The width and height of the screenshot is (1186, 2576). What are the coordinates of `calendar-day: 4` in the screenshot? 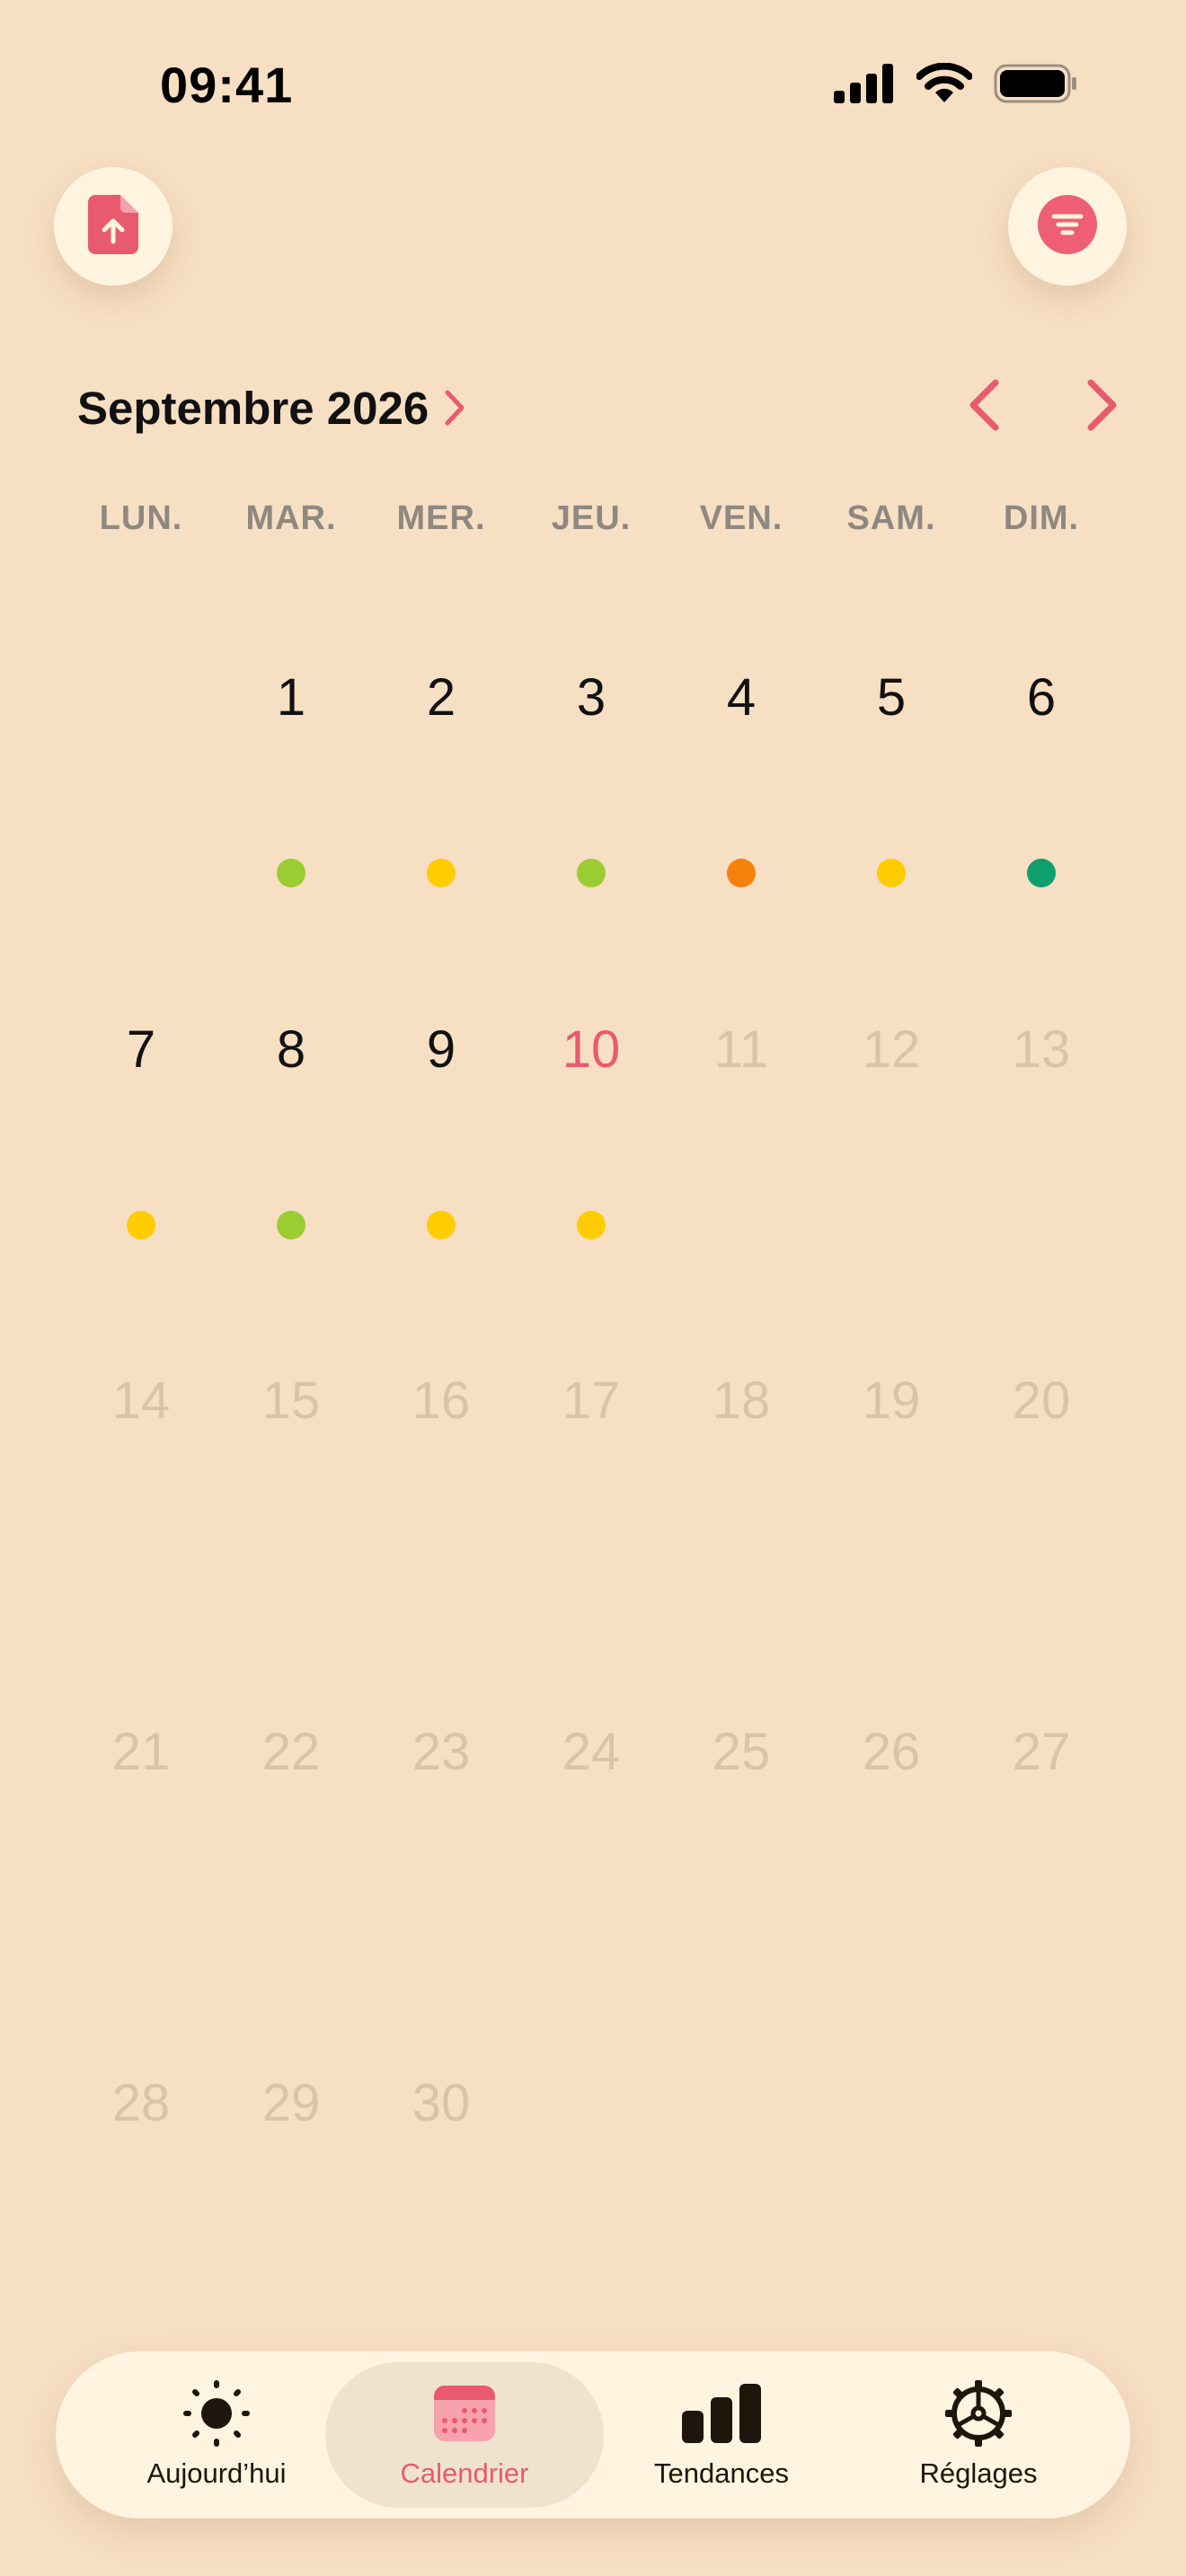 It's located at (741, 697).